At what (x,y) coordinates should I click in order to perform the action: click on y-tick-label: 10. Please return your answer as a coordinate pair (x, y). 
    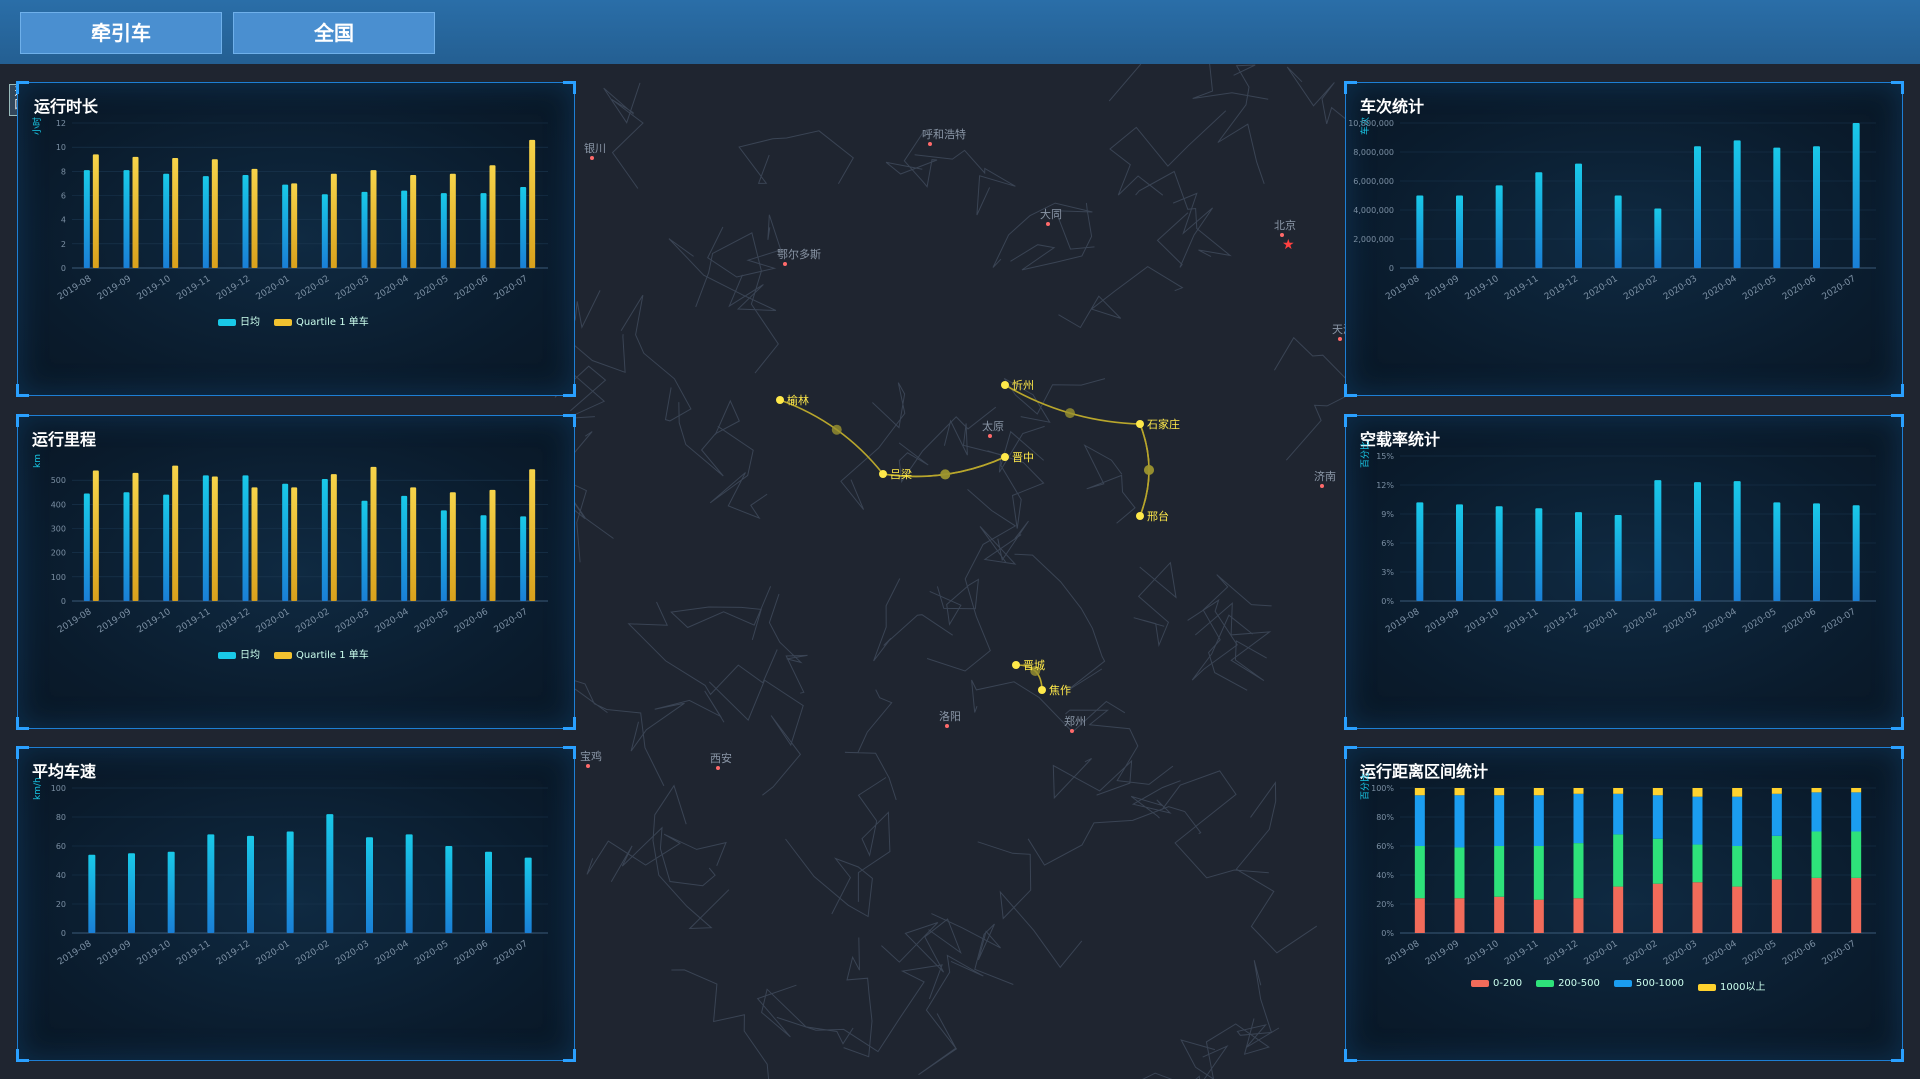
    Looking at the image, I should click on (61, 147).